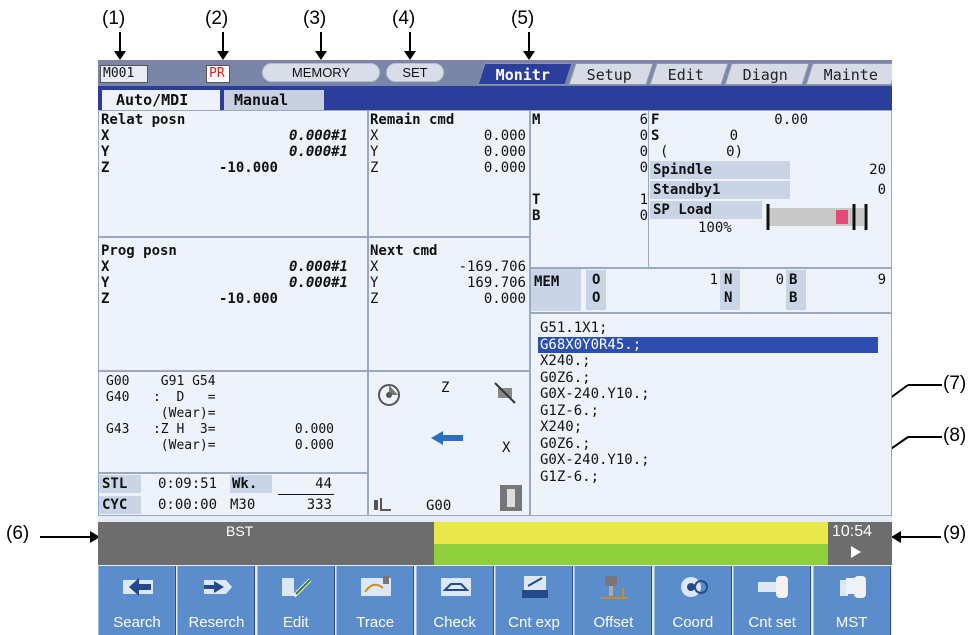 This screenshot has width=979, height=635. I want to click on callout-4: (4), so click(404, 18).